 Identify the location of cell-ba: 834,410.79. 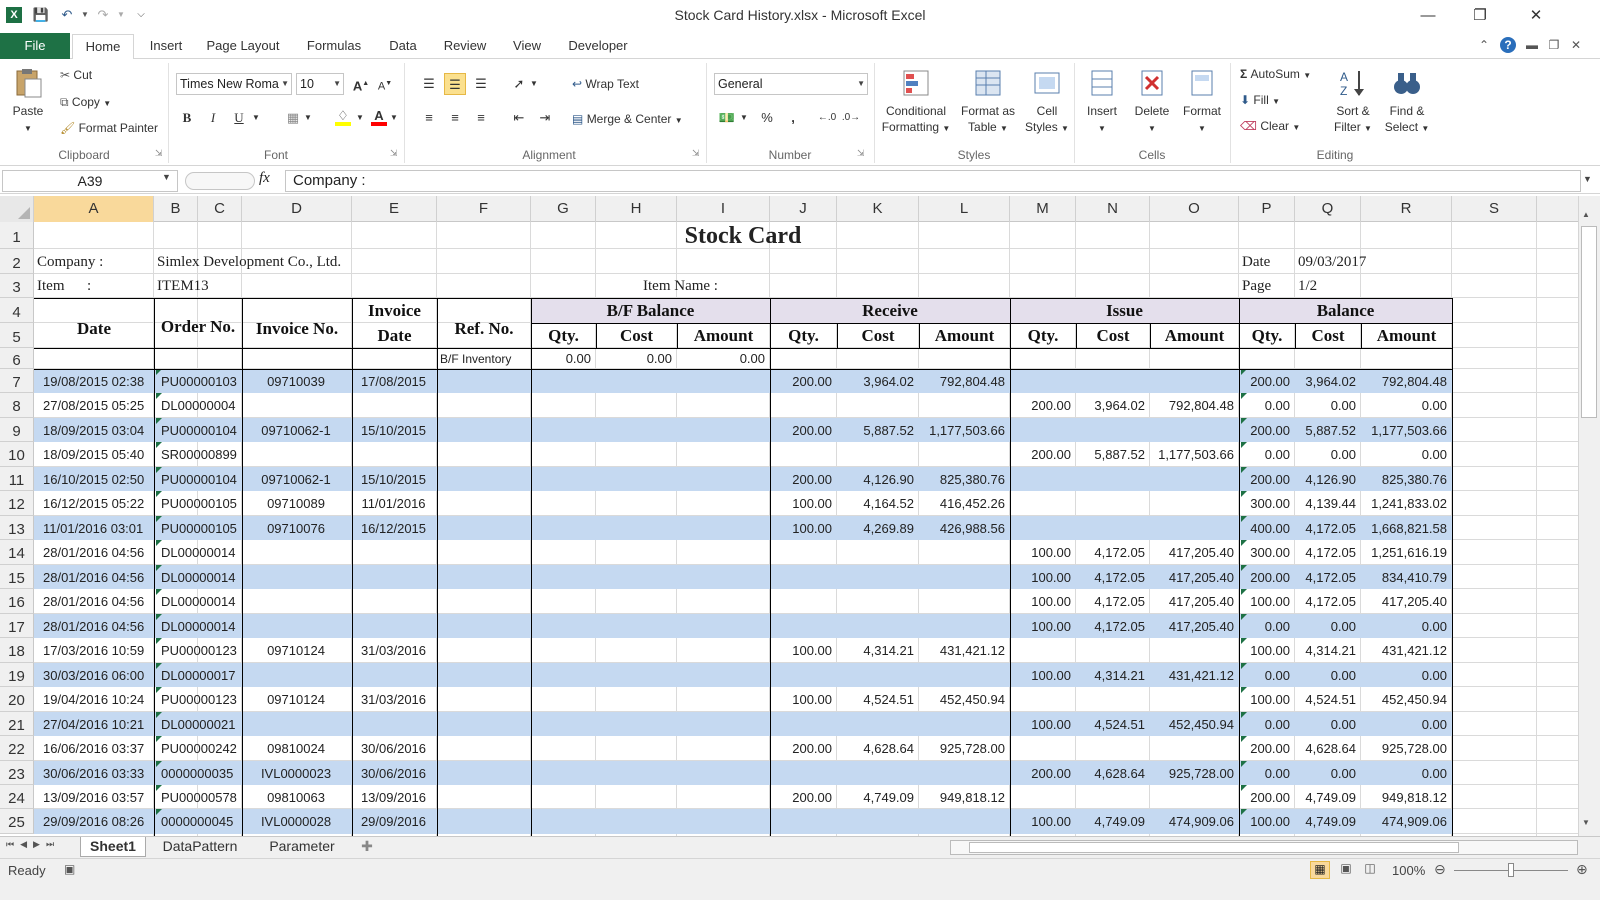
(1405, 577).